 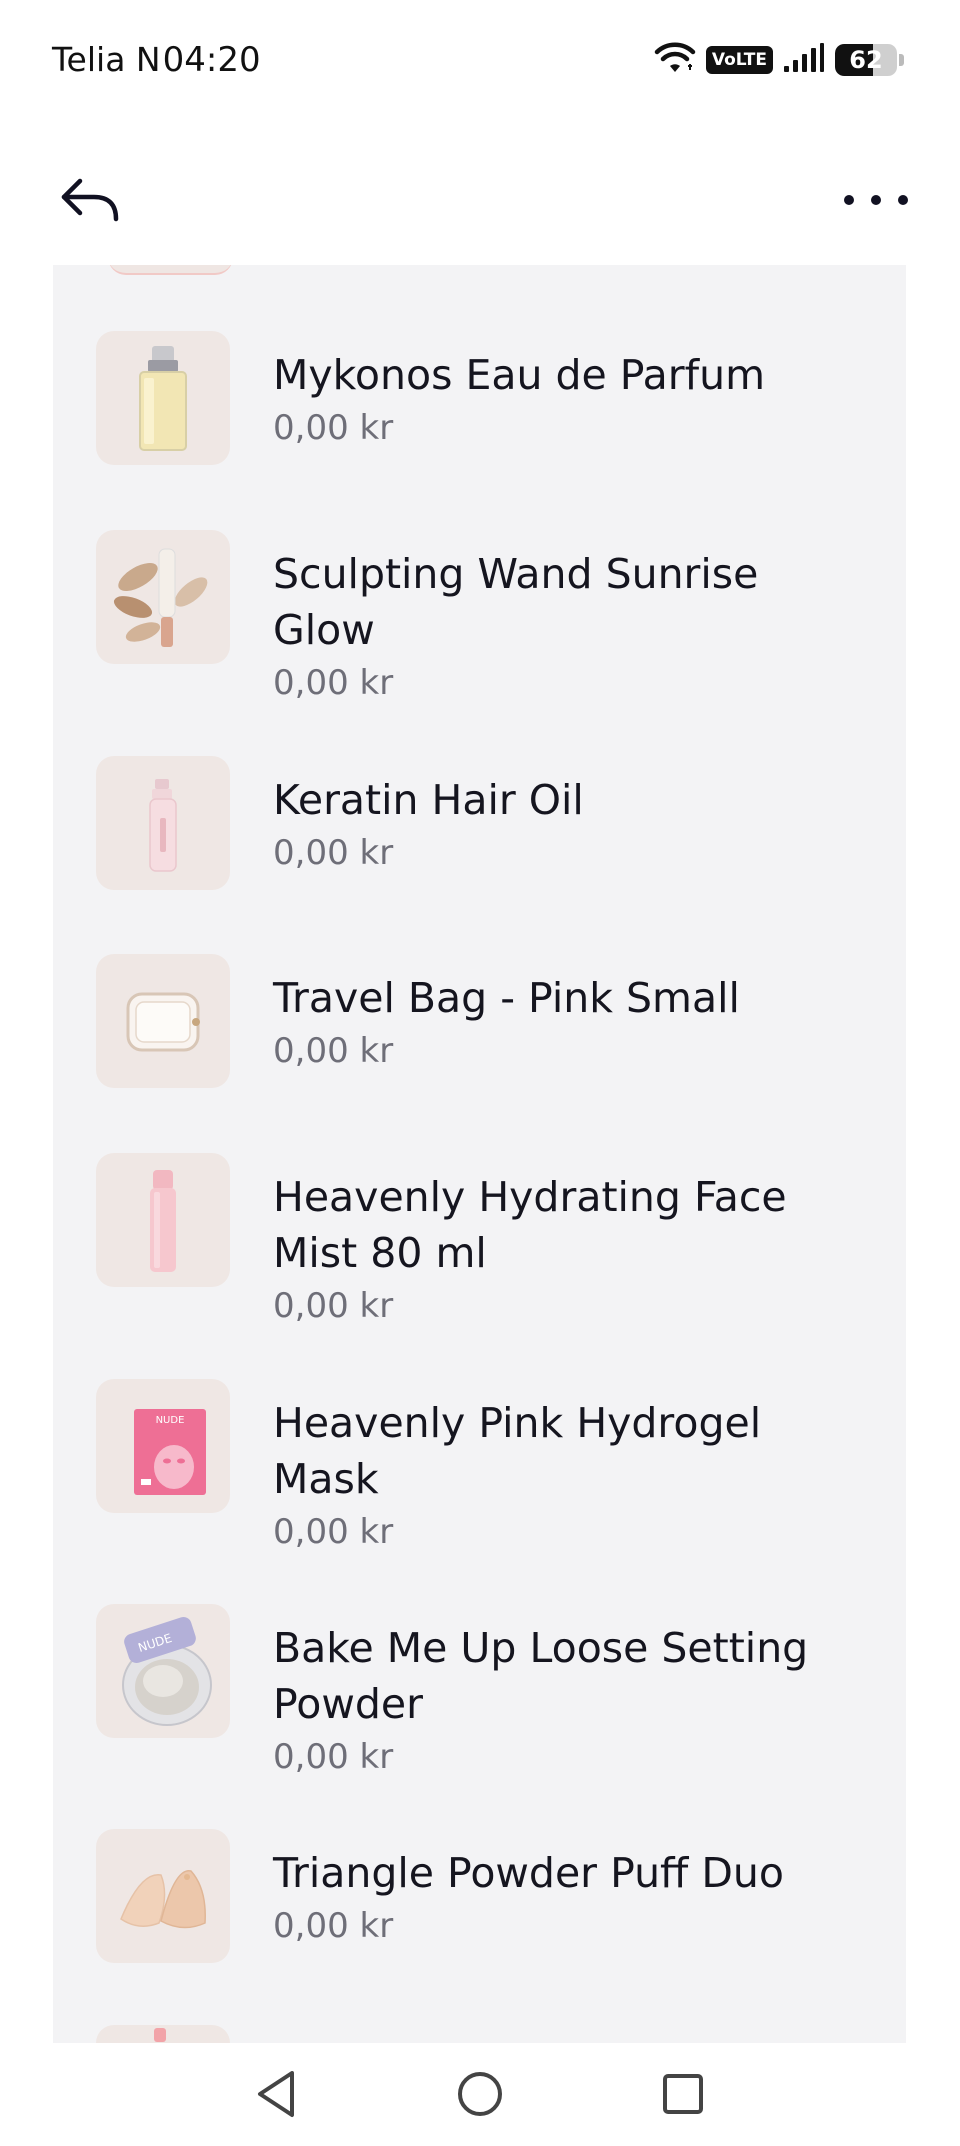 I want to click on product-name: Heavenly Pink Hydrogel Mask, so click(x=517, y=1451).